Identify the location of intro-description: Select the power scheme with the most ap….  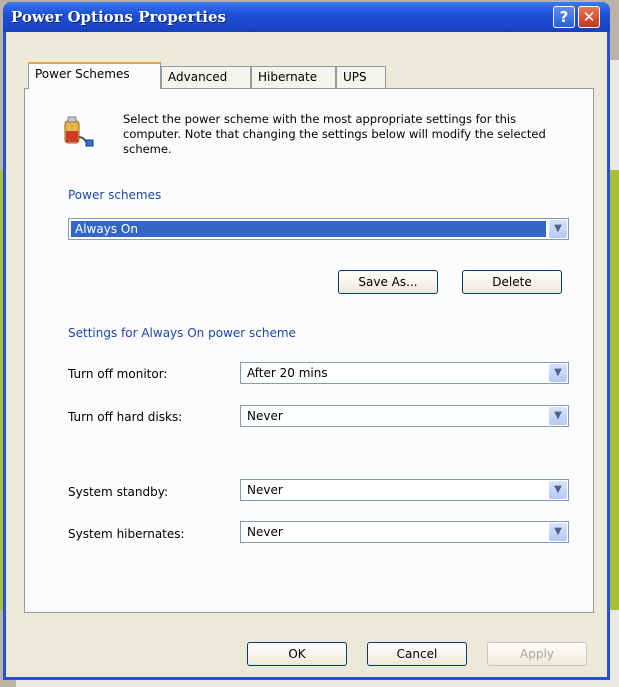
(334, 134).